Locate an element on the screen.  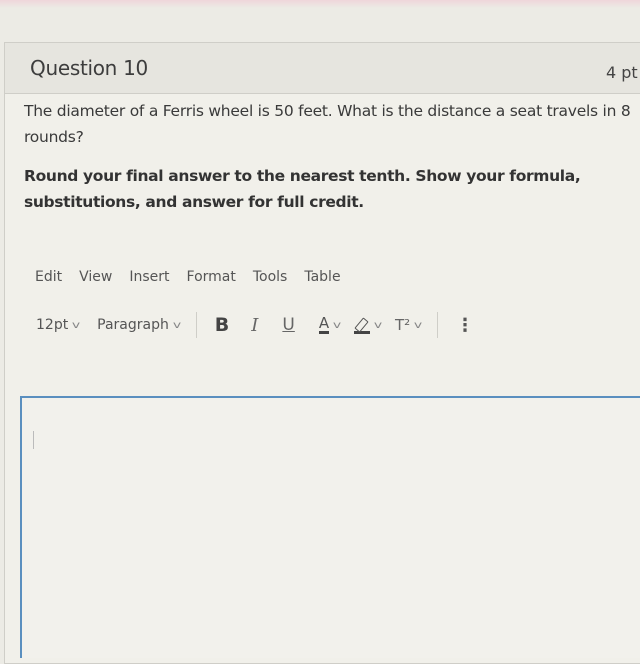
superscript-button: T² v is located at coordinates (408, 325).